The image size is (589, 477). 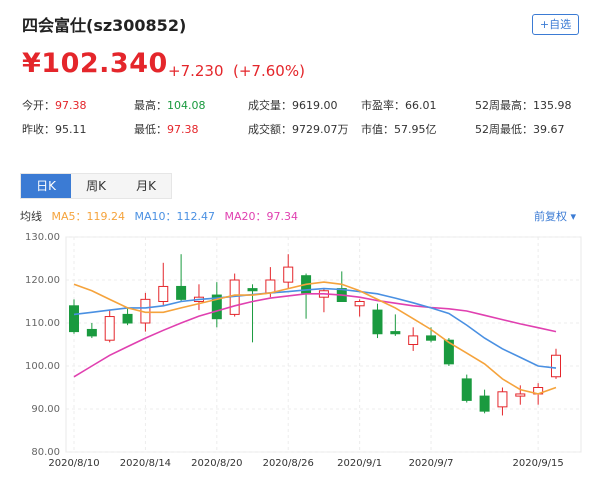 What do you see at coordinates (42, 323) in the screenshot?
I see `y-tick-label: 110.00` at bounding box center [42, 323].